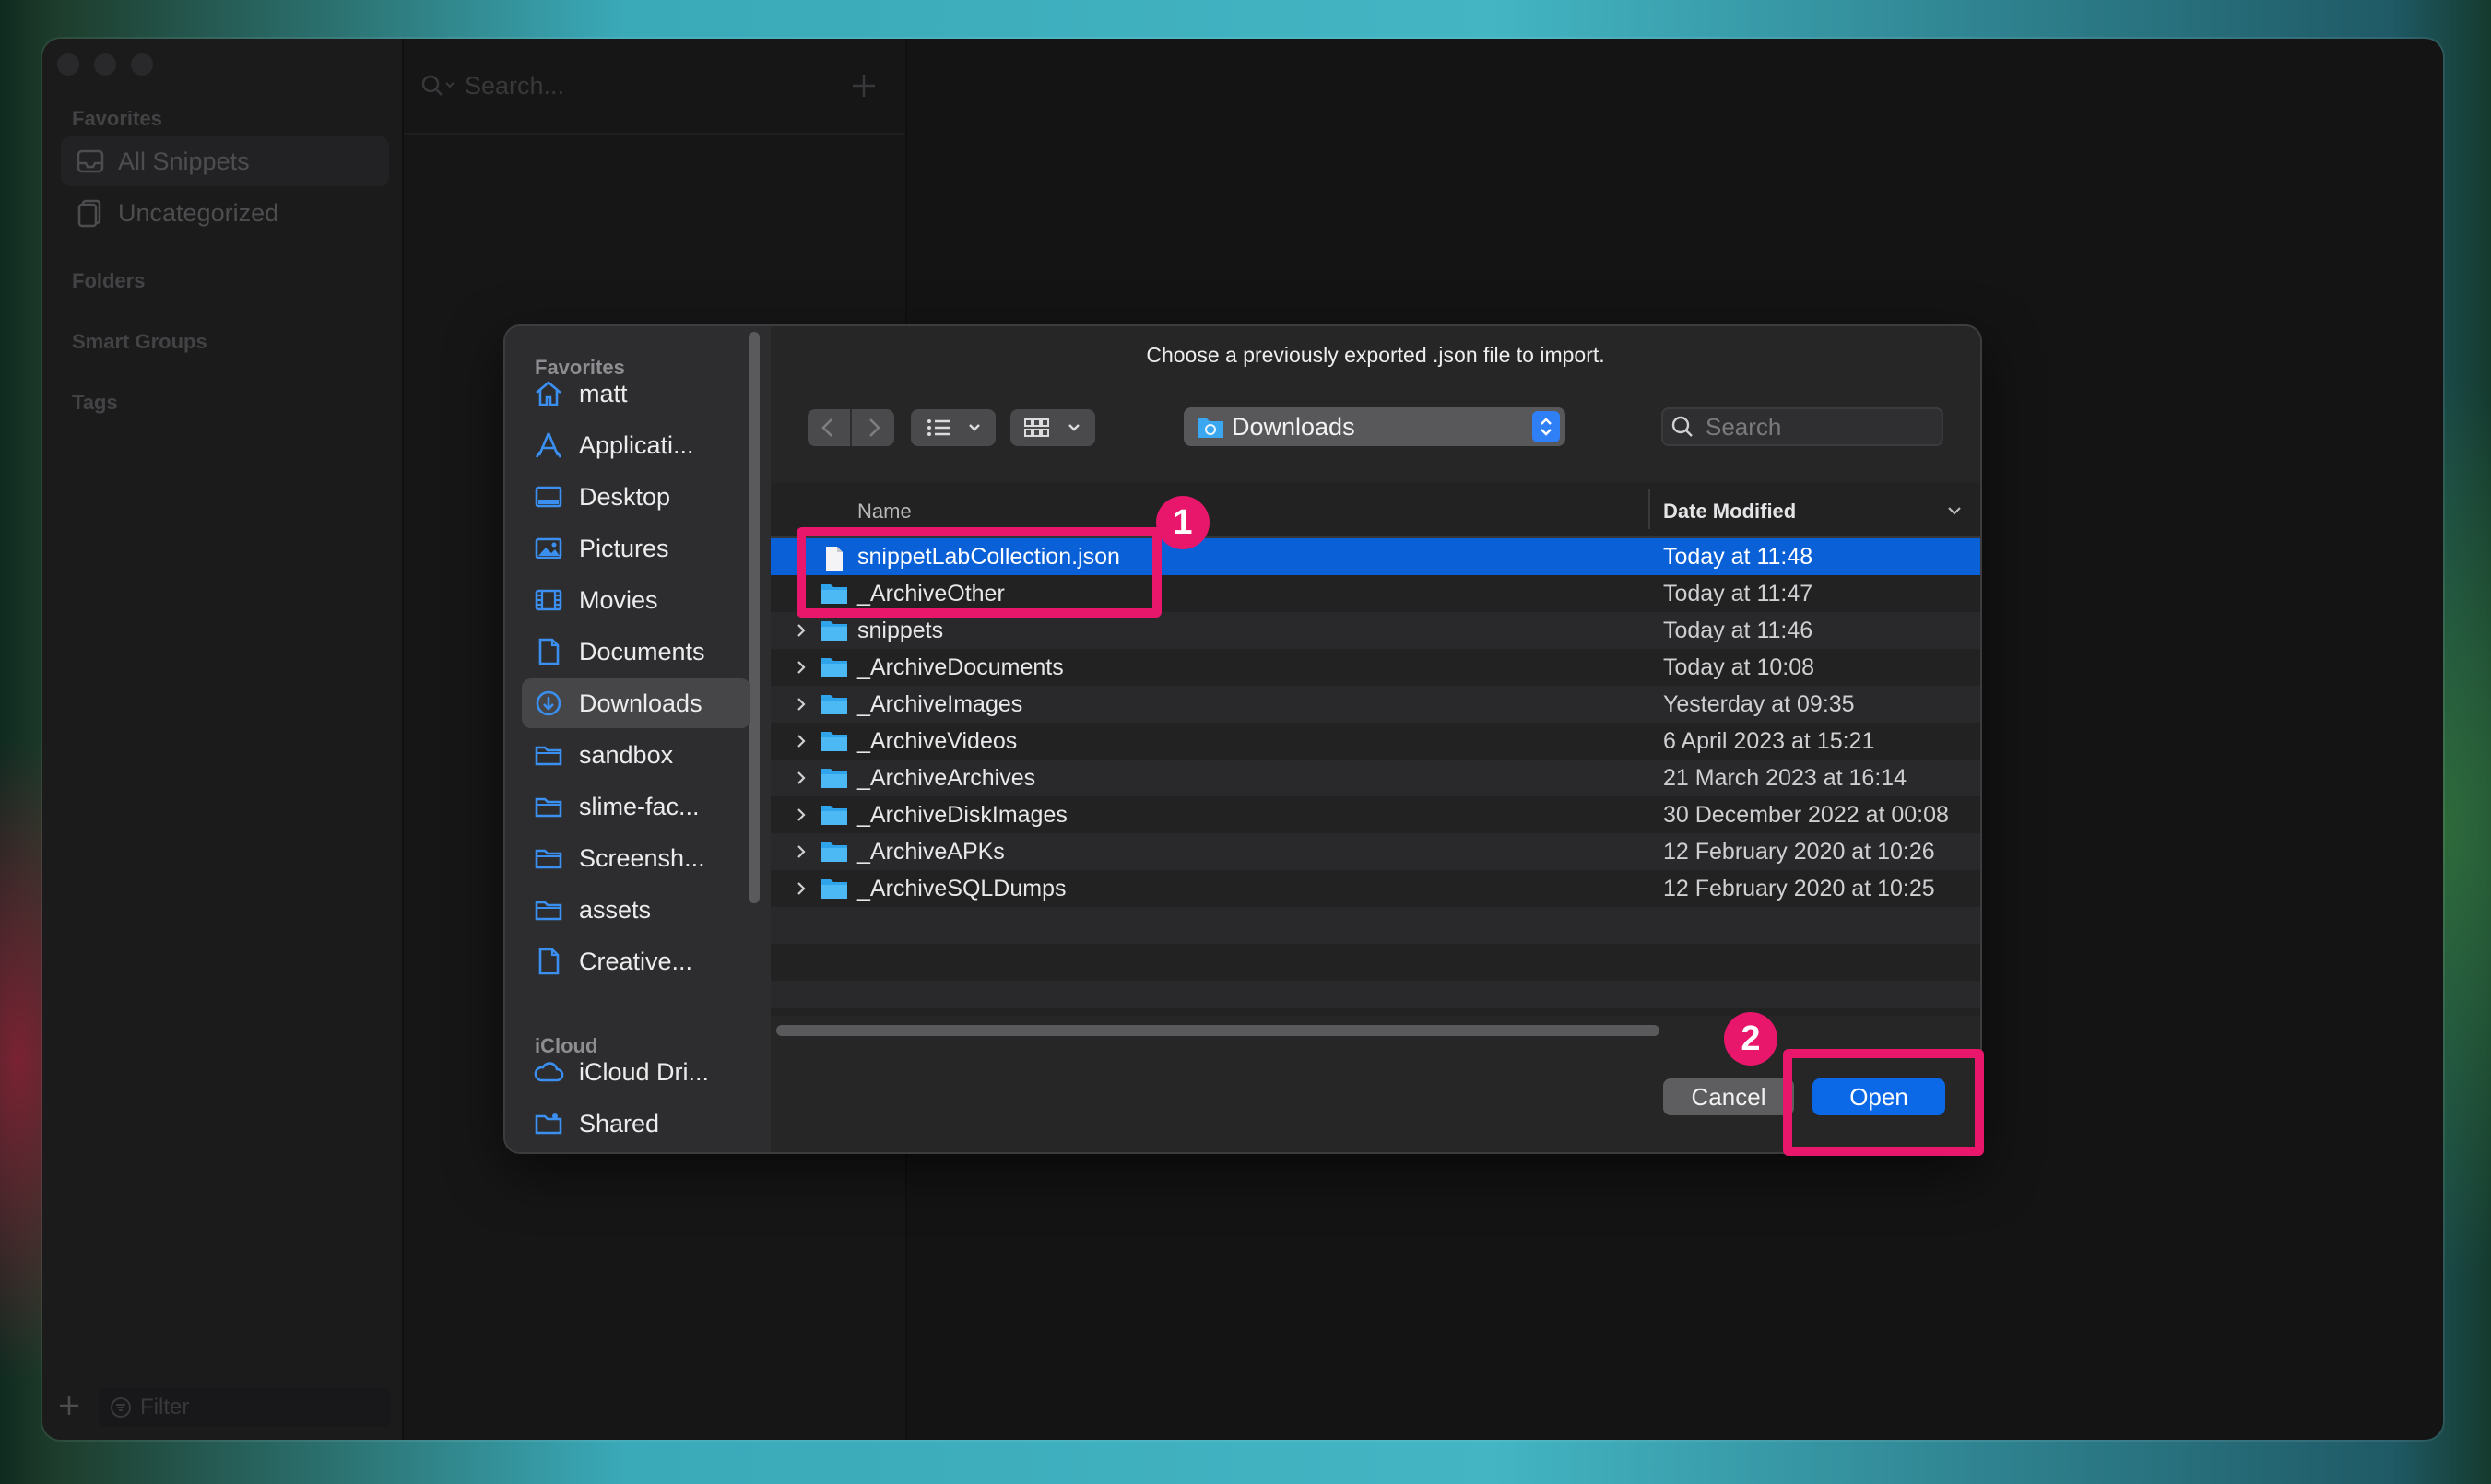  I want to click on horizontal-scrollbar, so click(1217, 1031).